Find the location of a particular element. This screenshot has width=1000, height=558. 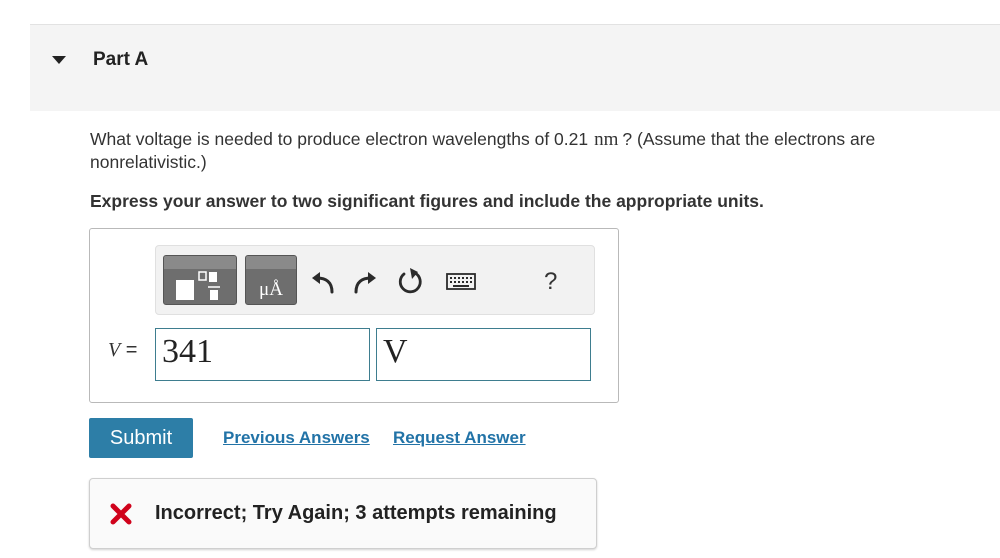

templates-icon is located at coordinates (198, 285).